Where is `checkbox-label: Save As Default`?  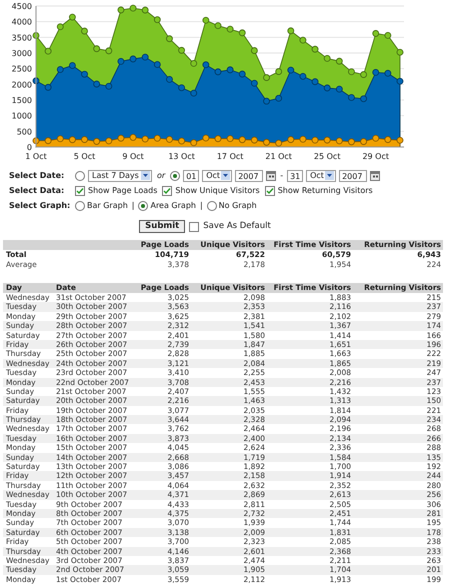 checkbox-label: Save As Default is located at coordinates (237, 226).